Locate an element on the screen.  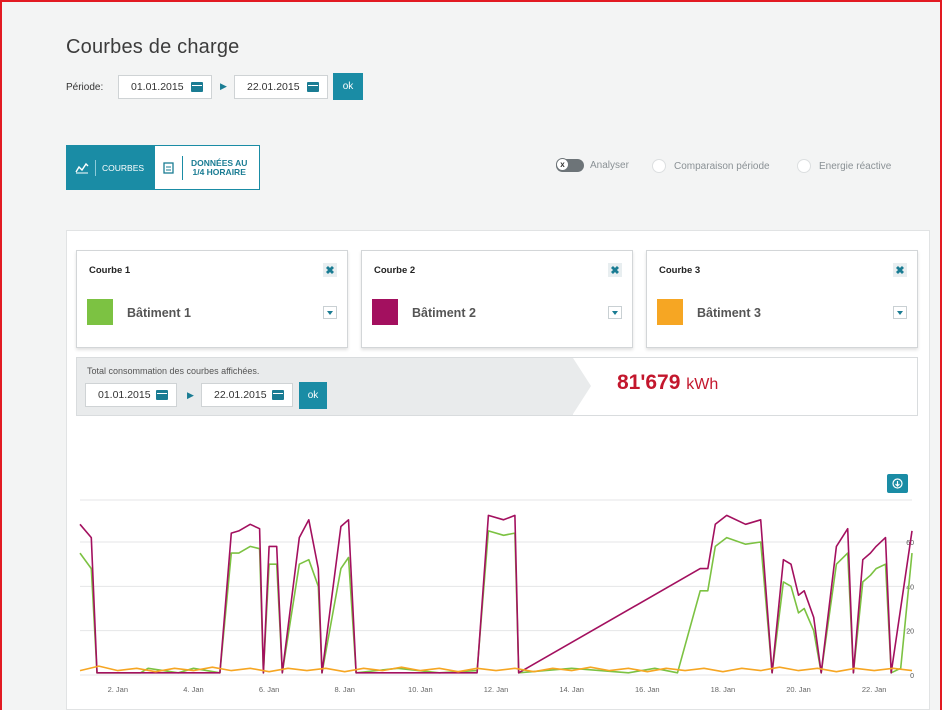
date-from-field: 01.01.2015 is located at coordinates (165, 87).